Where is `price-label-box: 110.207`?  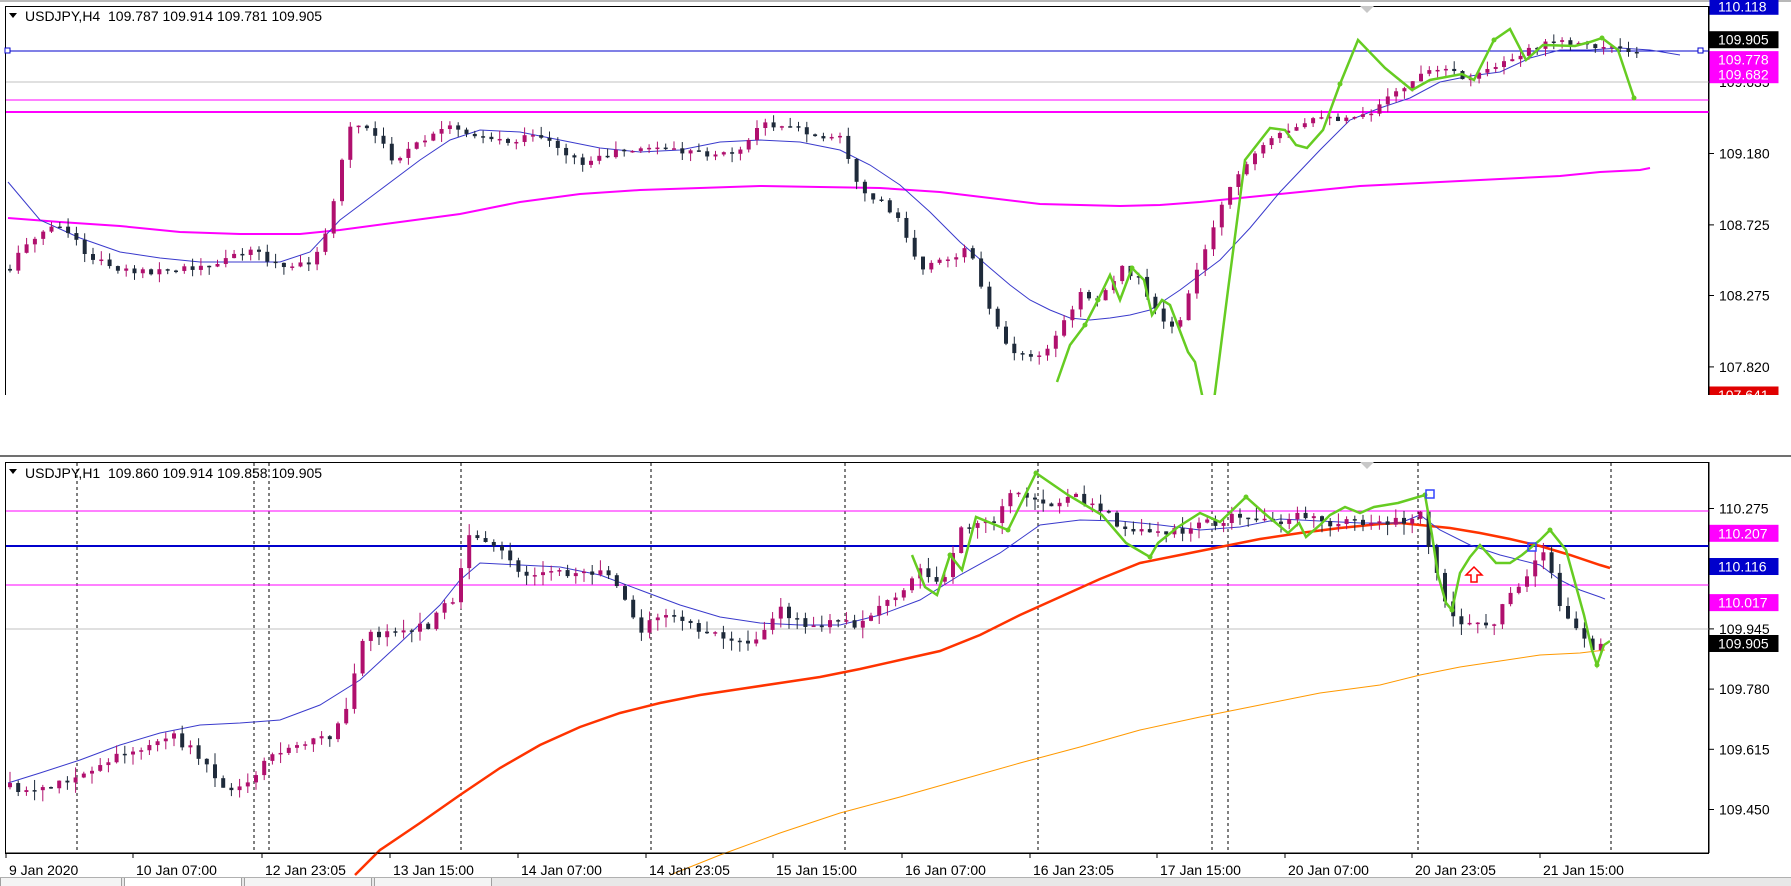 price-label-box: 110.207 is located at coordinates (1744, 533).